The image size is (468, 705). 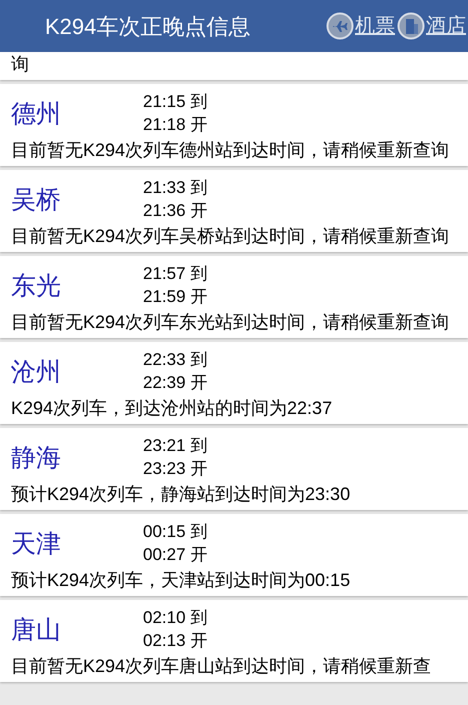 I want to click on page-title: K294车次正晚点信息, so click(x=148, y=26).